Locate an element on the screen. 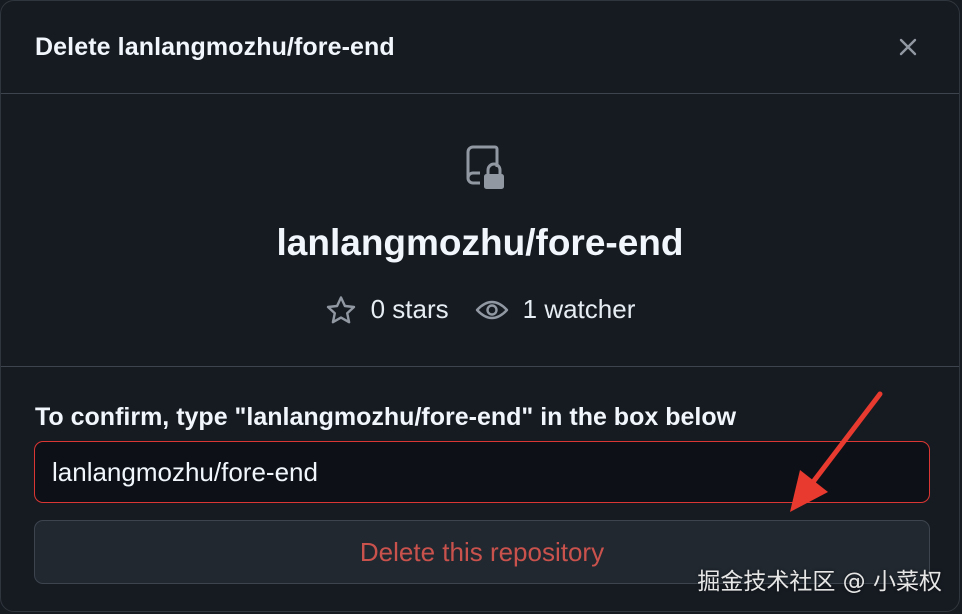  close-button is located at coordinates (908, 47).